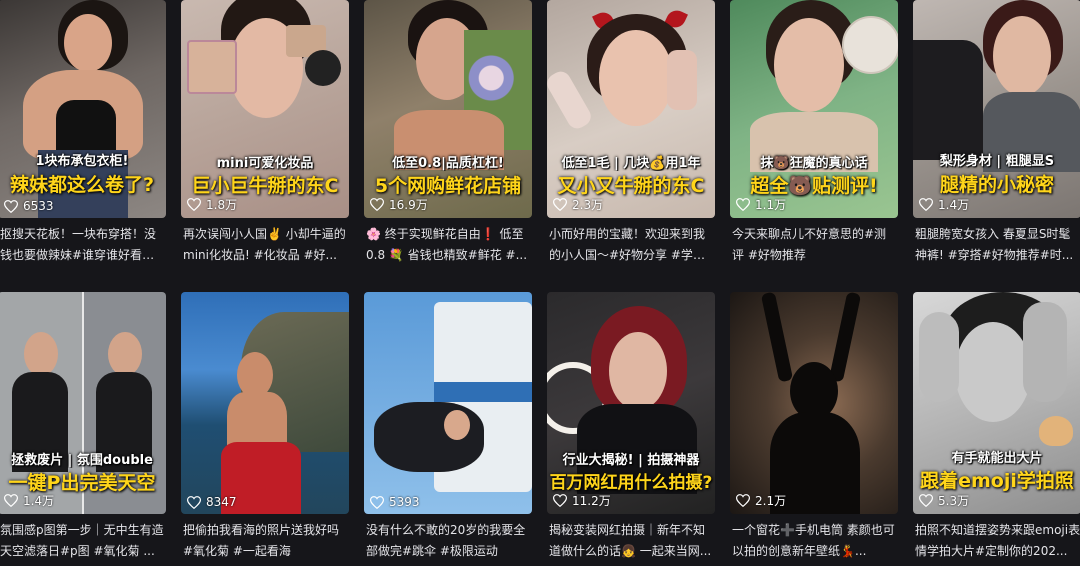  I want to click on cover-caption-main: 又小又牛掰的东C, so click(631, 186).